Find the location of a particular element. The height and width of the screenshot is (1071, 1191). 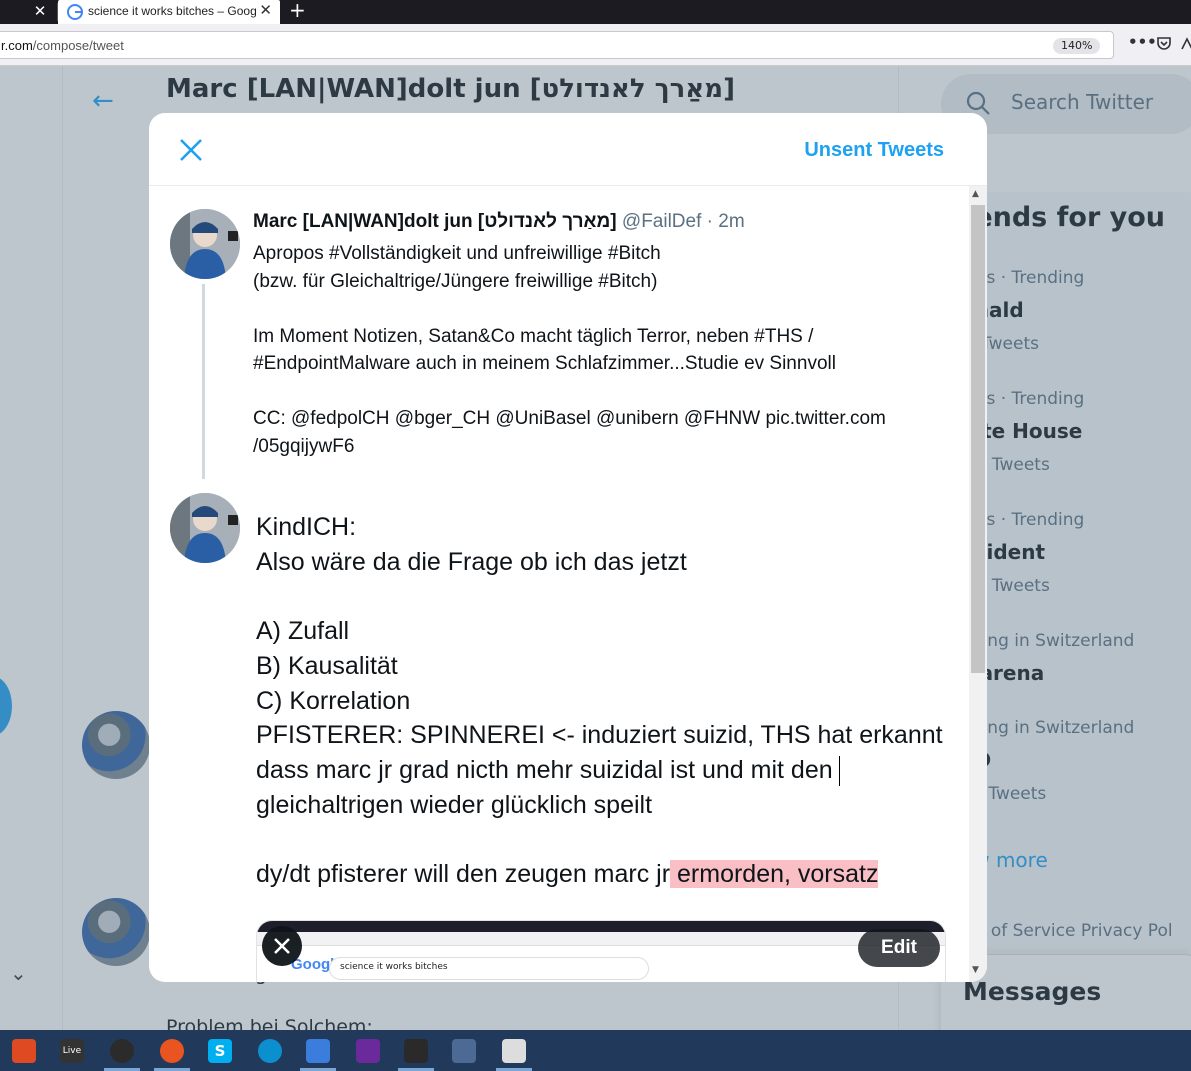

attached-image: Google science it works bitches is located at coordinates (601, 951).